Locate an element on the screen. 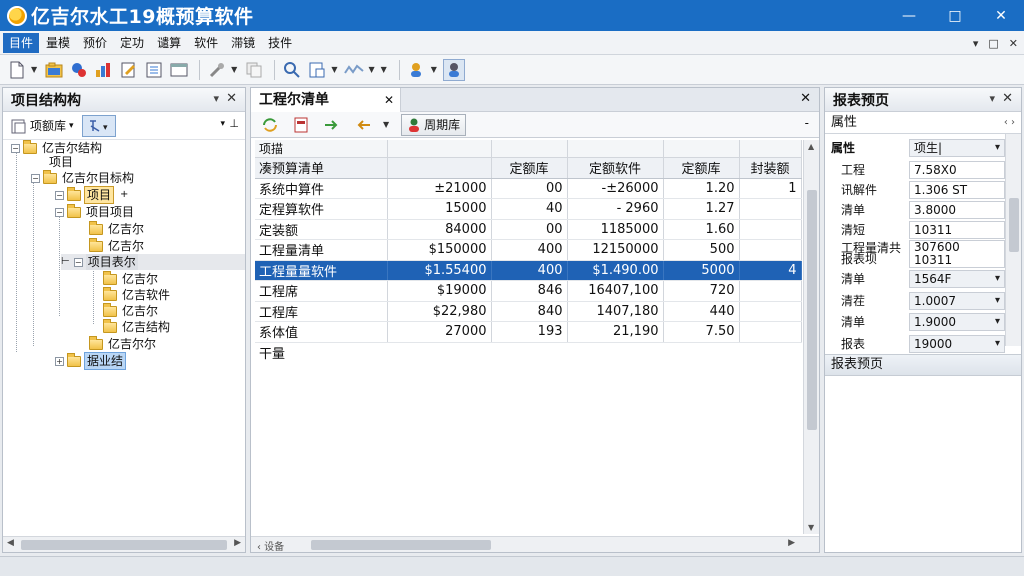 Image resolution: width=1024 pixels, height=576 pixels. scroll-left-icon: ◀ is located at coordinates (10, 543).